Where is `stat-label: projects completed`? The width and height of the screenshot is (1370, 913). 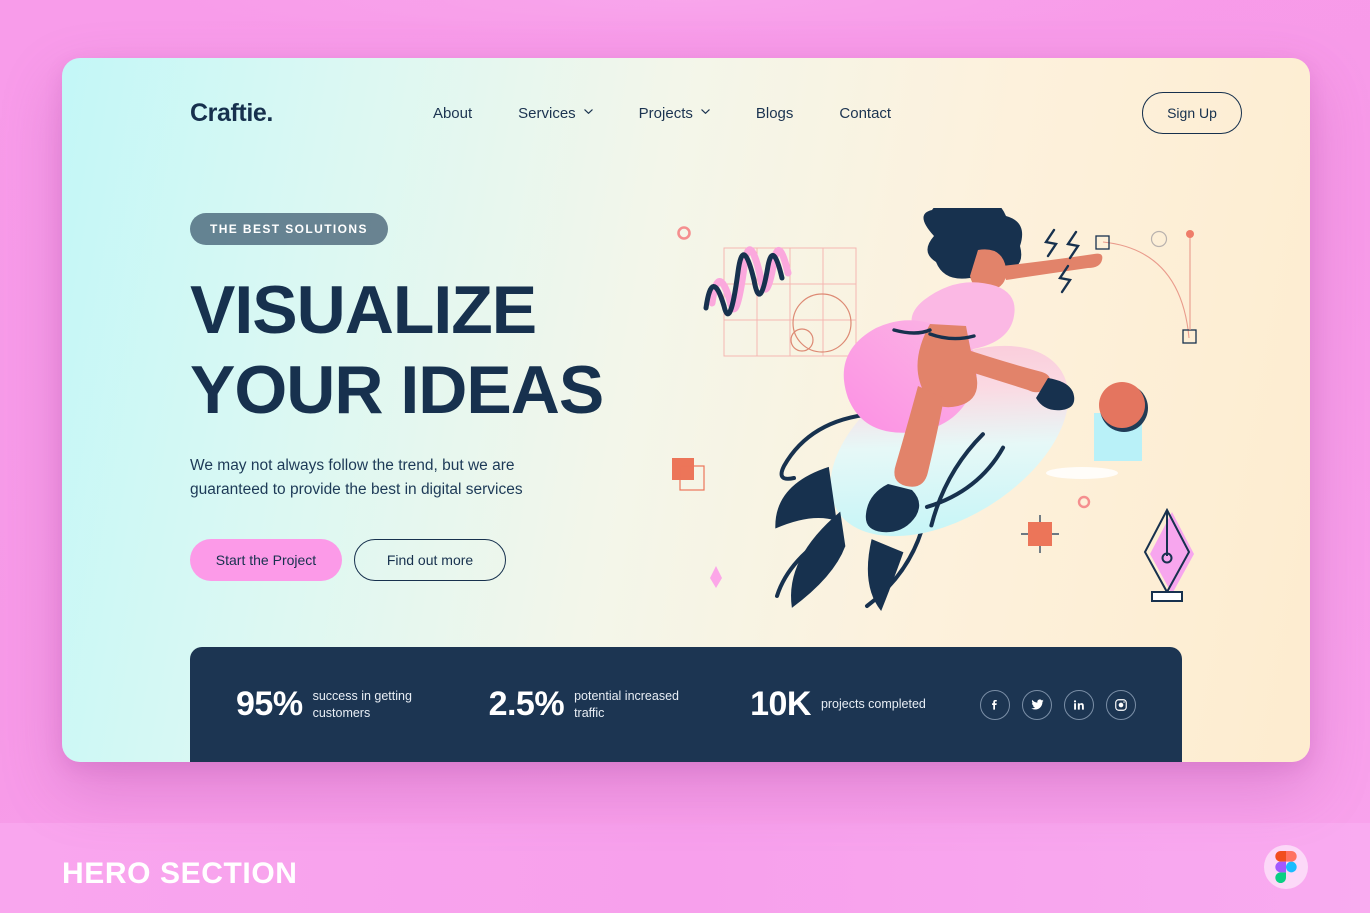
stat-label: projects completed is located at coordinates (873, 704).